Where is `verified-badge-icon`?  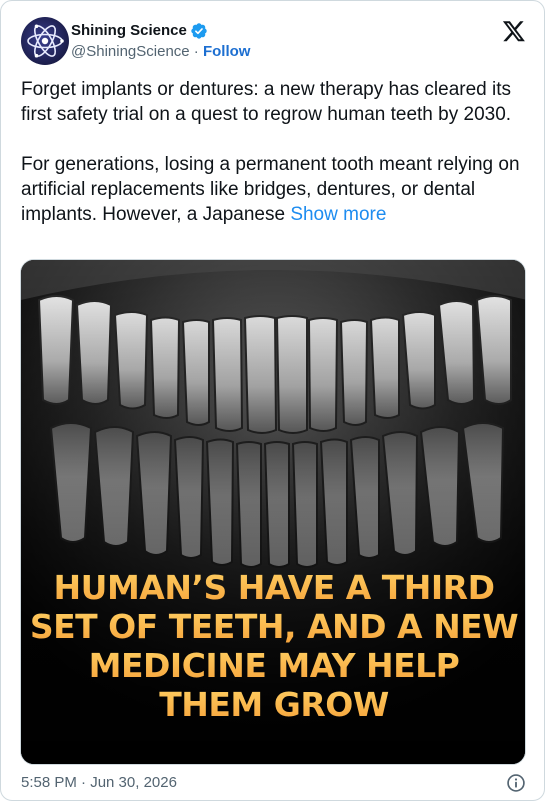
verified-badge-icon is located at coordinates (199, 31).